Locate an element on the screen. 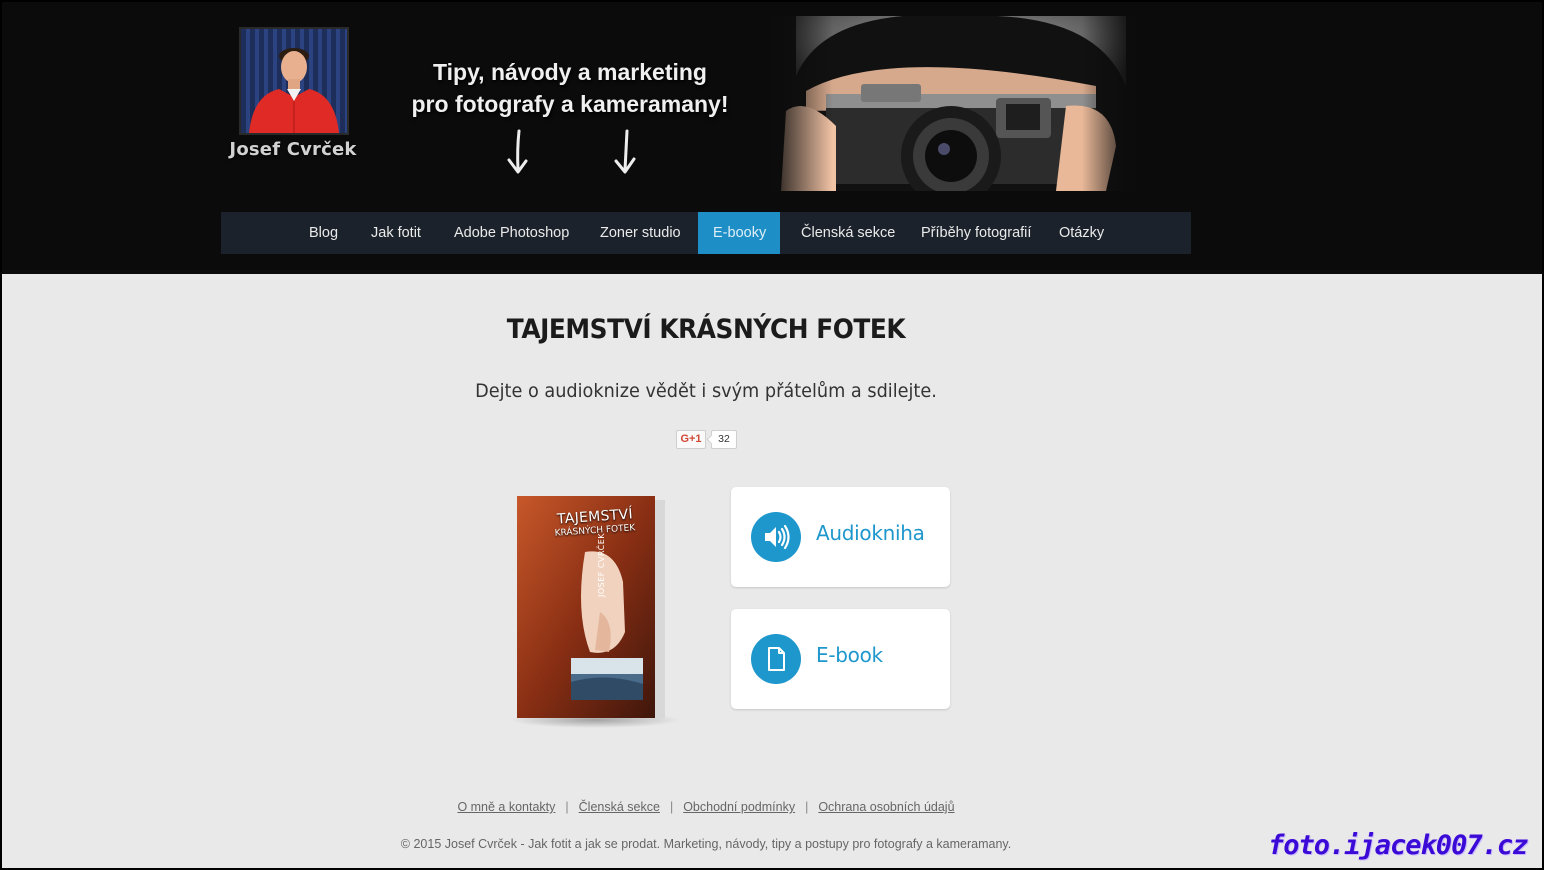 This screenshot has width=1544, height=870. footer-link-members: Členská sekce is located at coordinates (619, 807).